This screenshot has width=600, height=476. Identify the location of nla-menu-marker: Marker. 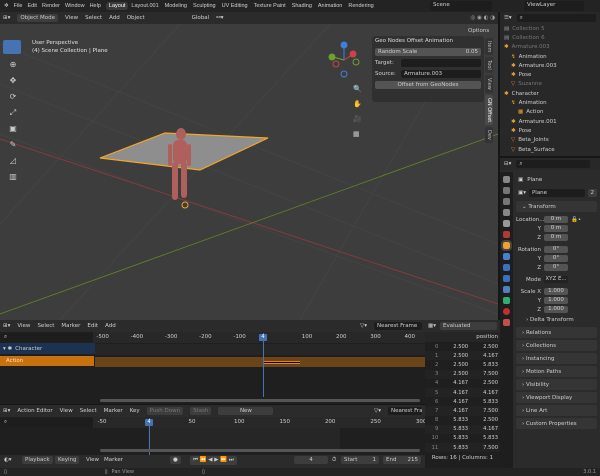
(70, 326).